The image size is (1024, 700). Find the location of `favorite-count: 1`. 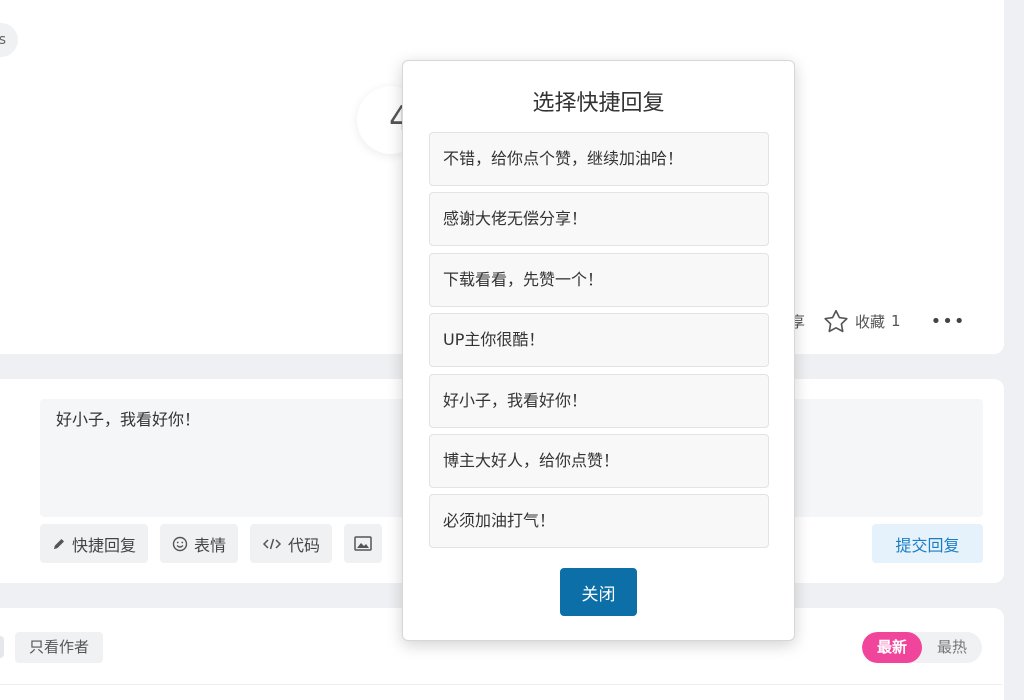

favorite-count: 1 is located at coordinates (896, 321).